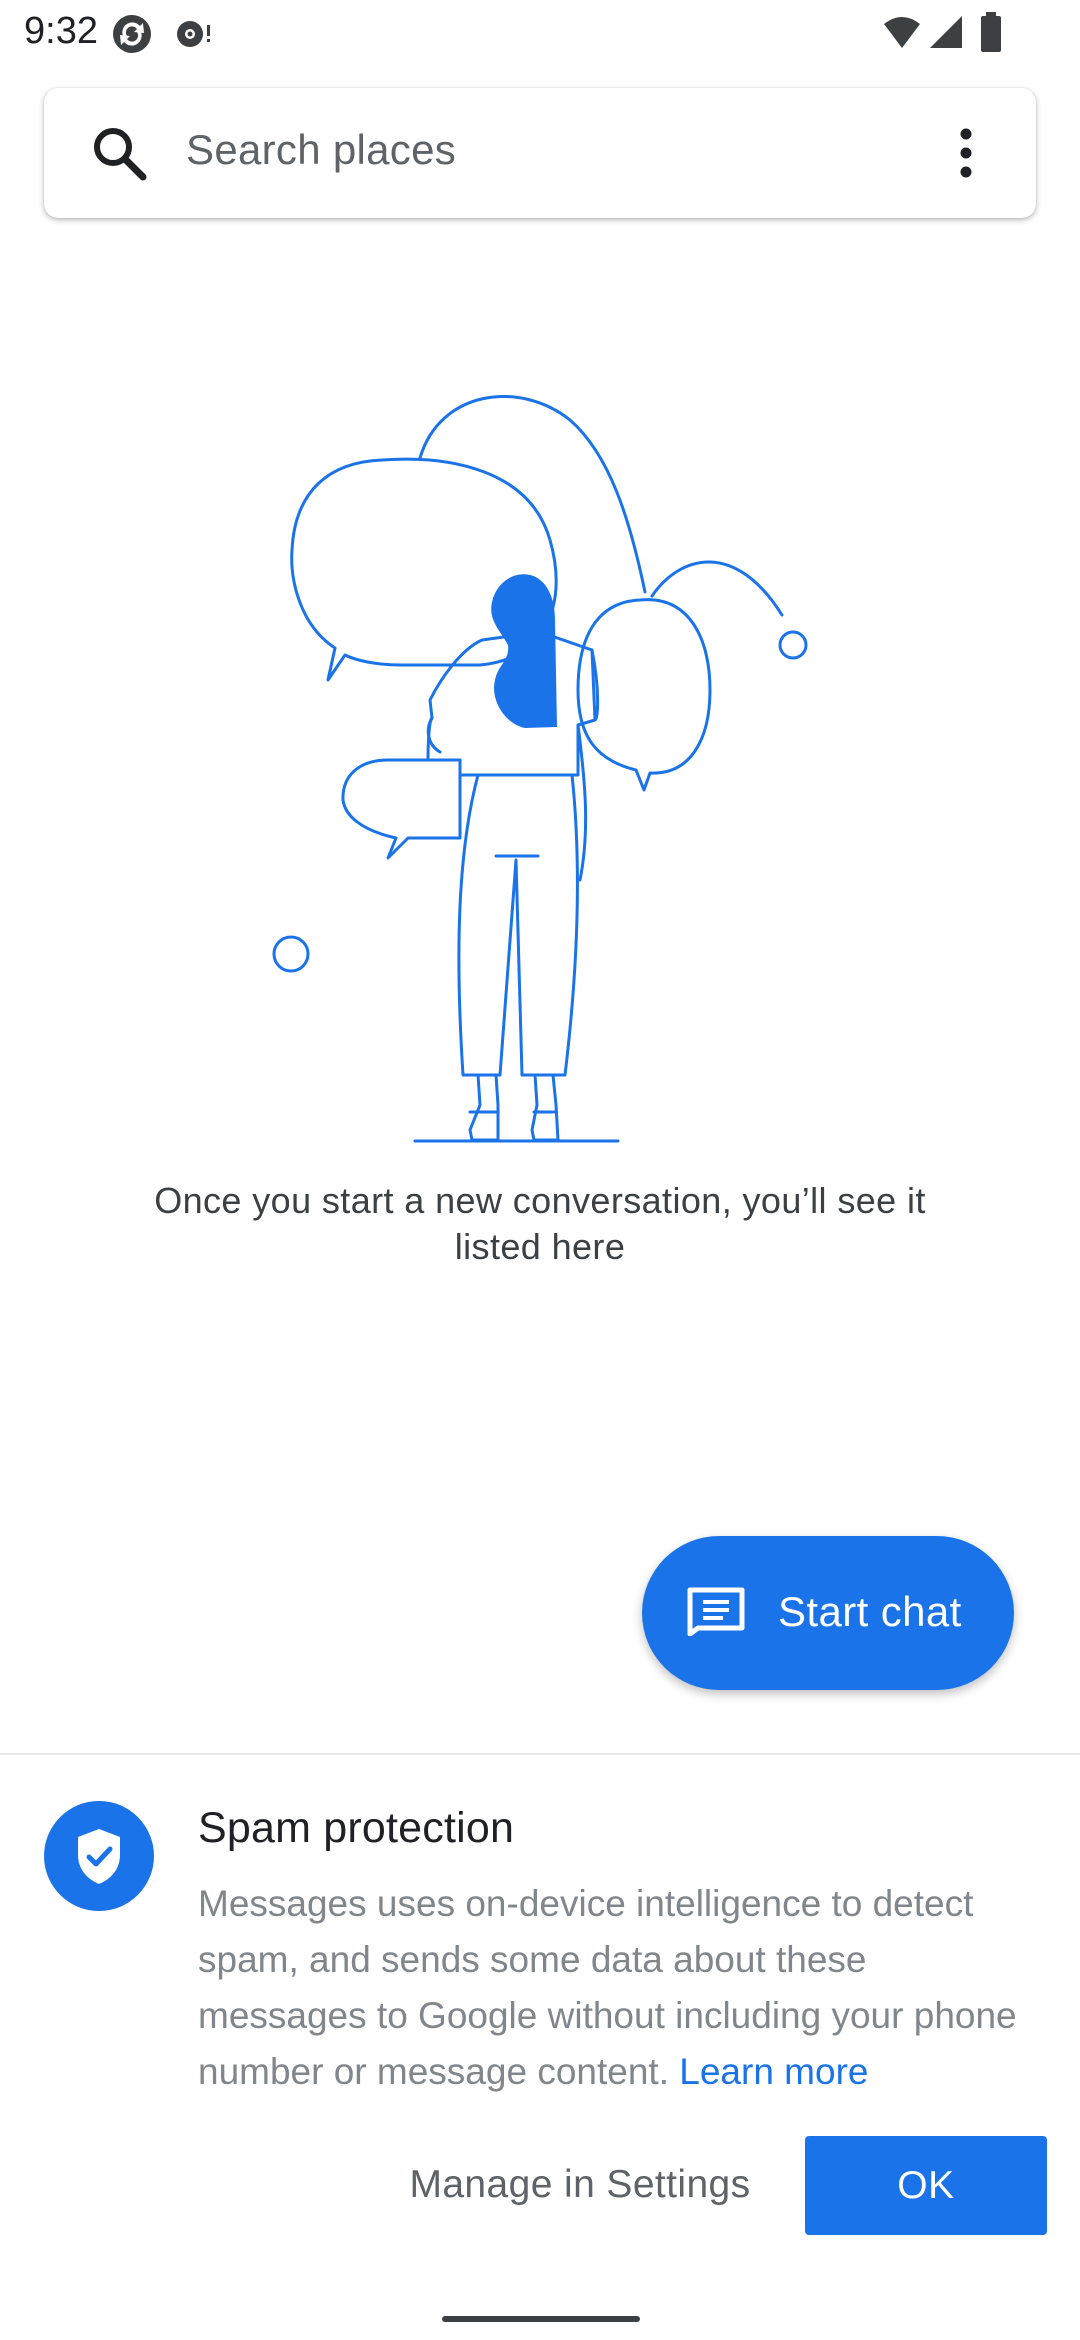  I want to click on gesture-navigation-bar, so click(541, 2319).